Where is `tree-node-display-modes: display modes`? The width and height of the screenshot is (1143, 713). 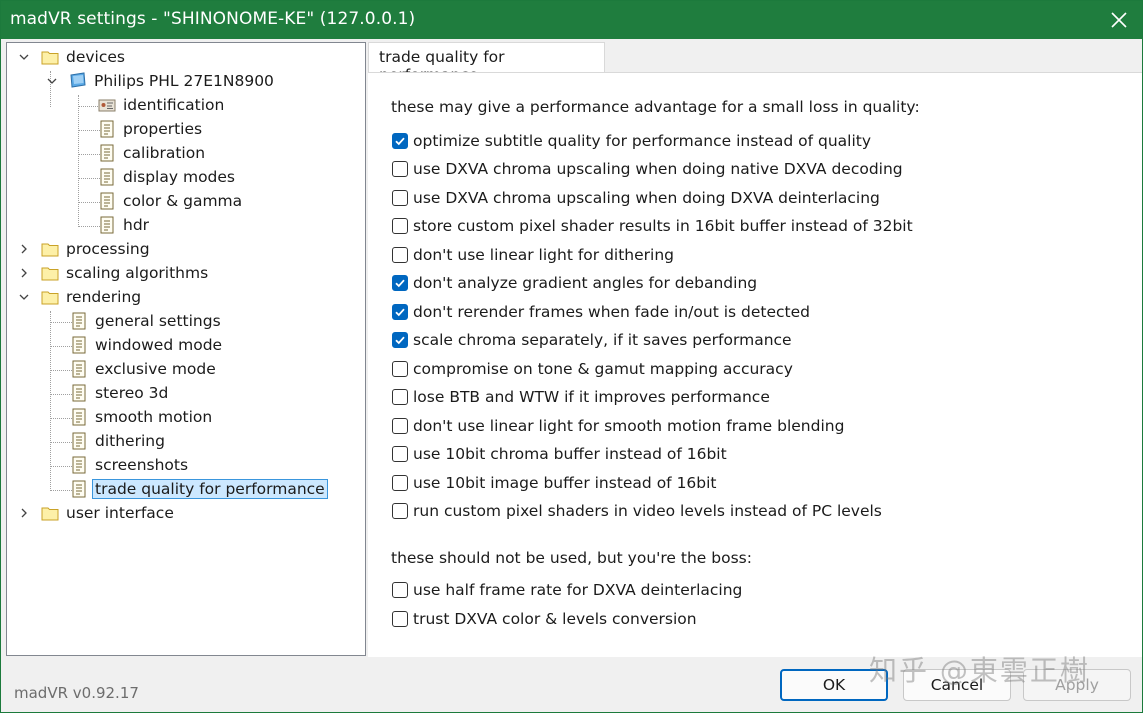
tree-node-display-modes: display modes is located at coordinates (168, 177).